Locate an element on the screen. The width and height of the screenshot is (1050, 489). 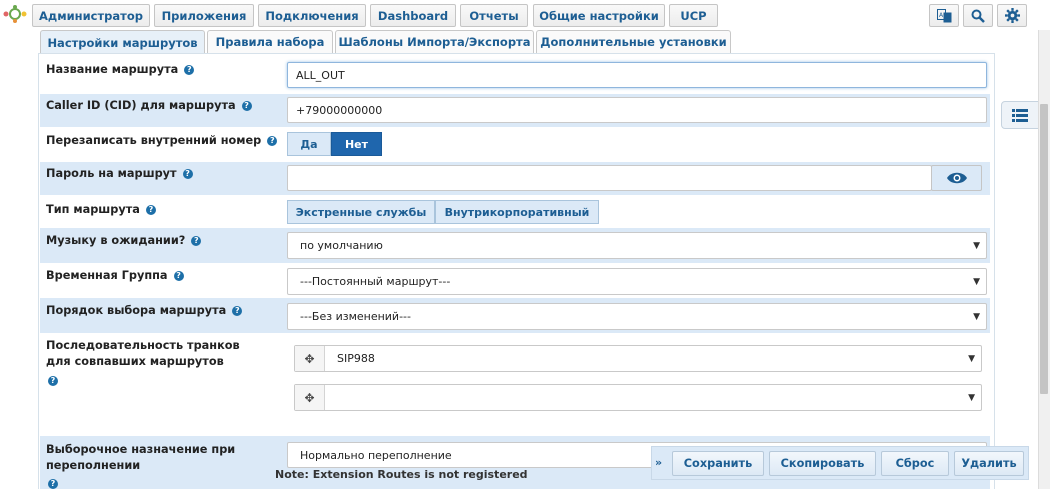
music-on-hold-value: по умолчанию is located at coordinates (341, 245).